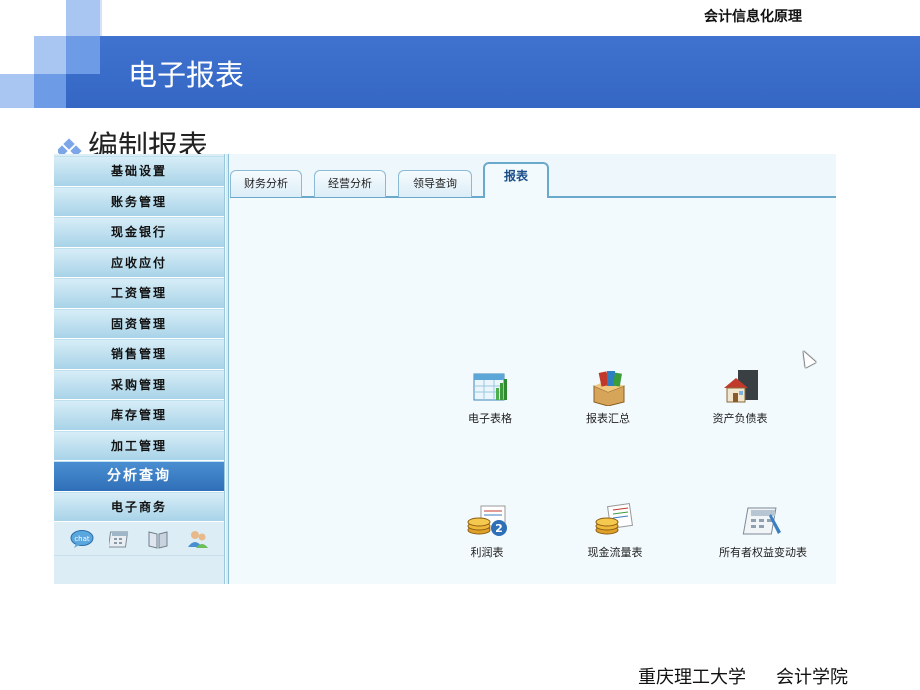  Describe the element at coordinates (487, 552) in the screenshot. I see `tile-label: 利润表` at that location.